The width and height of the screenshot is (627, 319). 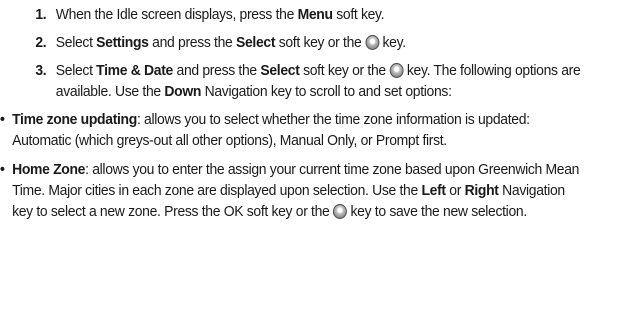 What do you see at coordinates (183, 91) in the screenshot?
I see `down-key-label: Down` at bounding box center [183, 91].